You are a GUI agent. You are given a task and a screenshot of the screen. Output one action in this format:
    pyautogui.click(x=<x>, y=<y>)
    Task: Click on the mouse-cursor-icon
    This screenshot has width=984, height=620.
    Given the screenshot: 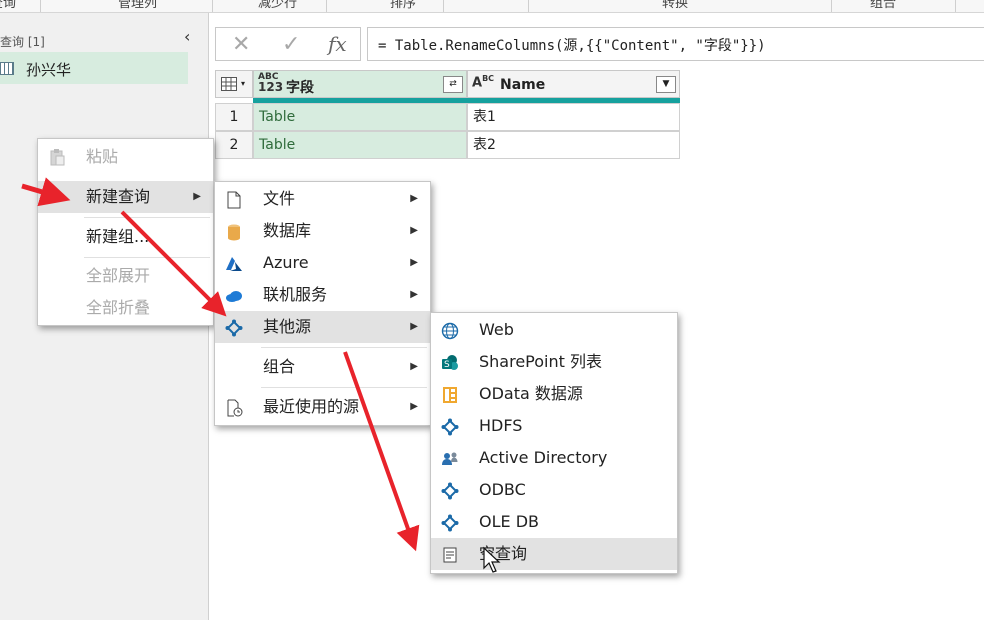 What is the action you would take?
    pyautogui.click(x=492, y=559)
    